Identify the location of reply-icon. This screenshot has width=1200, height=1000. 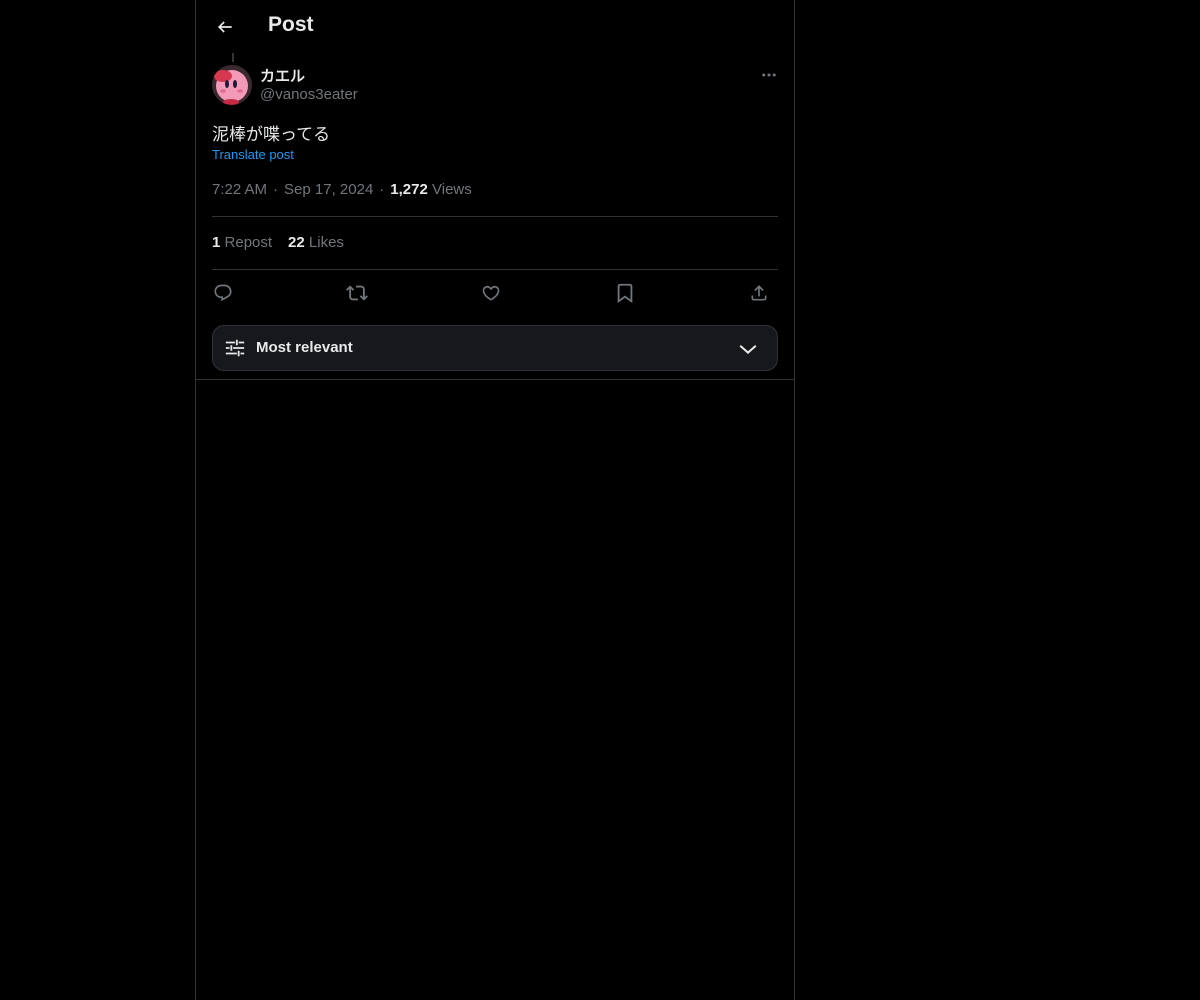
(223, 293).